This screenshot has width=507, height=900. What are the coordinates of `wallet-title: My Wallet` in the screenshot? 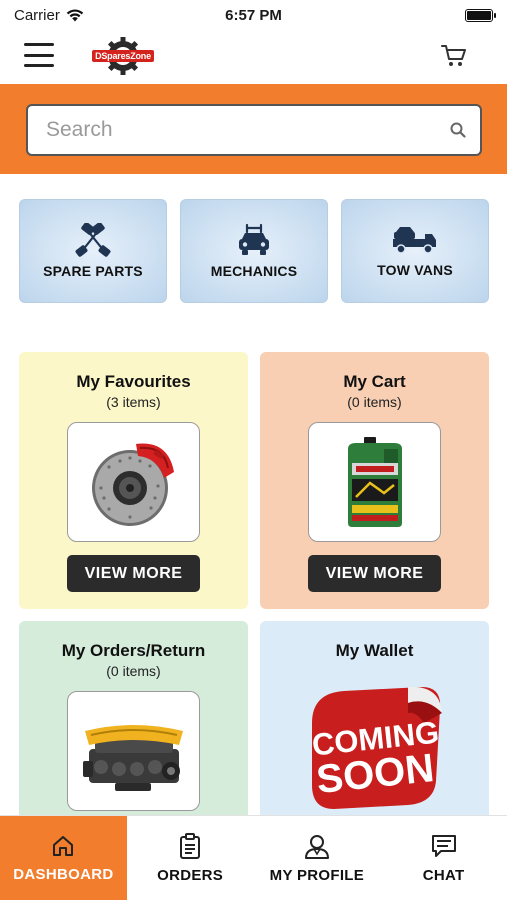 It's located at (374, 650).